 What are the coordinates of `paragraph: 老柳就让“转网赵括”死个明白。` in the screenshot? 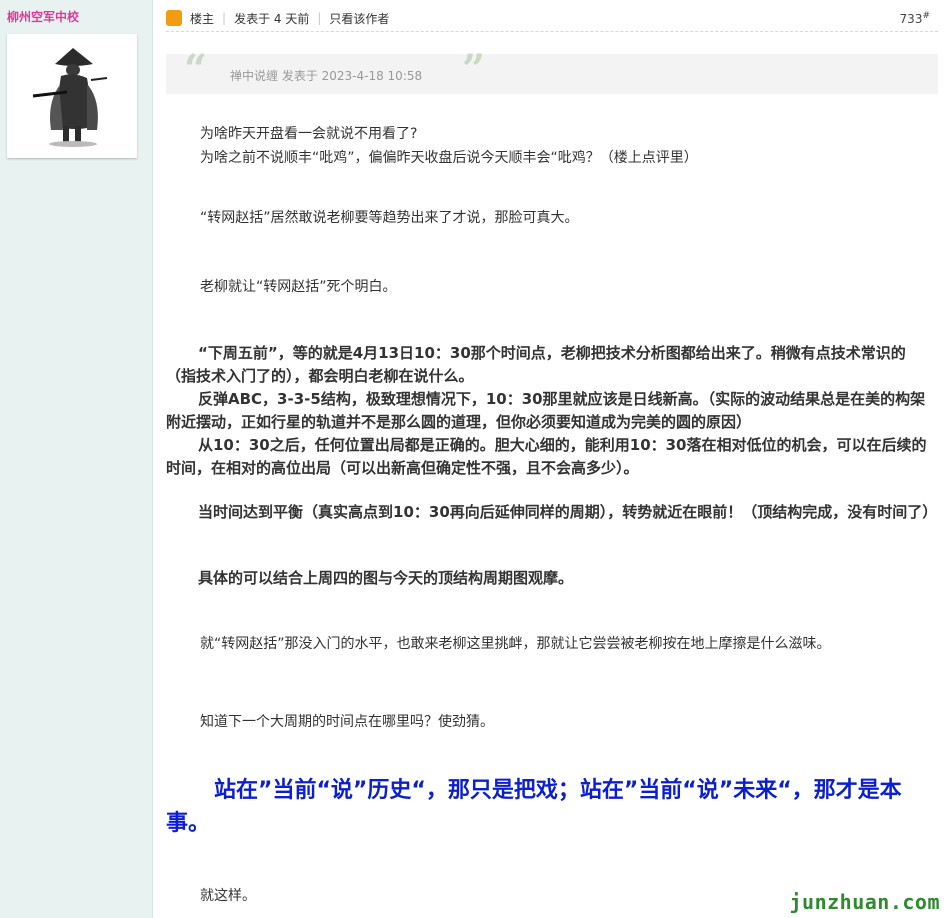 It's located at (298, 287).